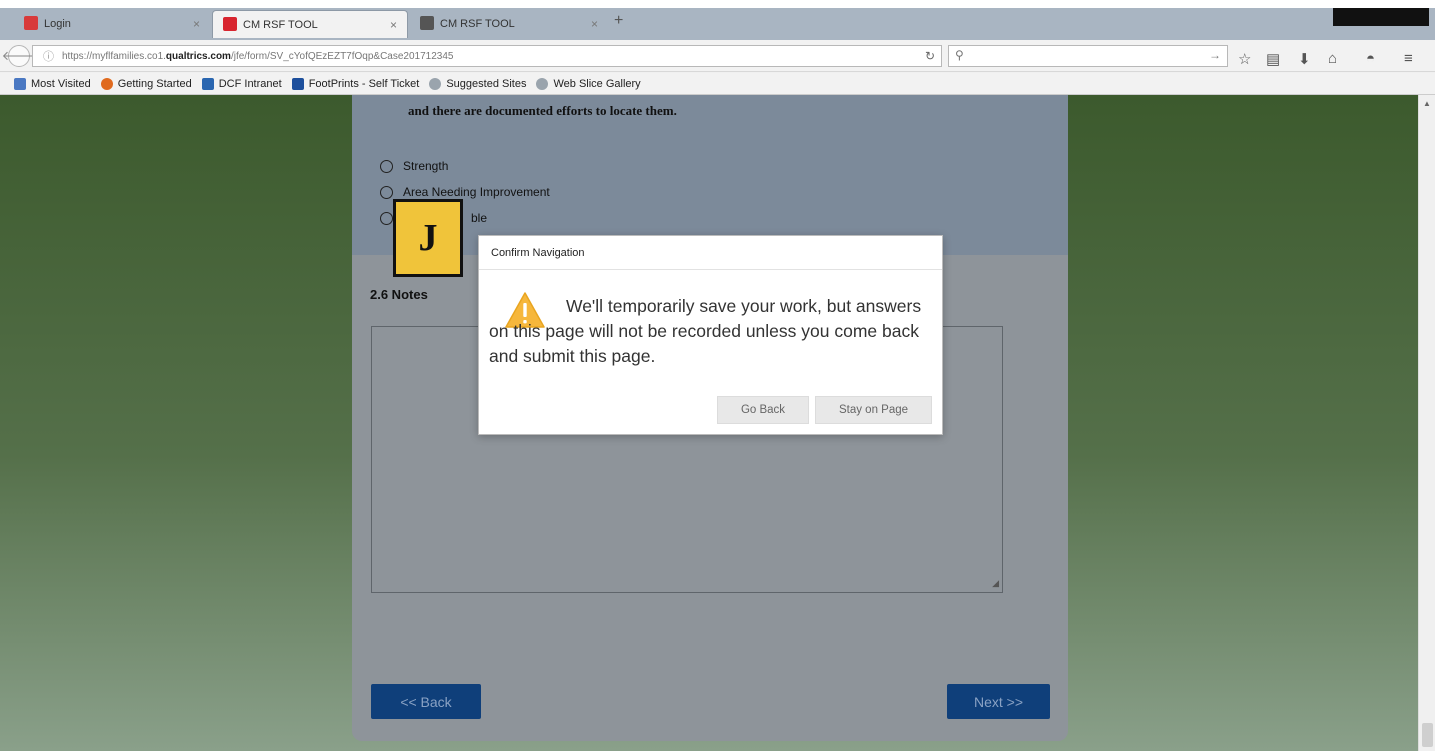  What do you see at coordinates (106, 83) in the screenshot?
I see `firefox-icon` at bounding box center [106, 83].